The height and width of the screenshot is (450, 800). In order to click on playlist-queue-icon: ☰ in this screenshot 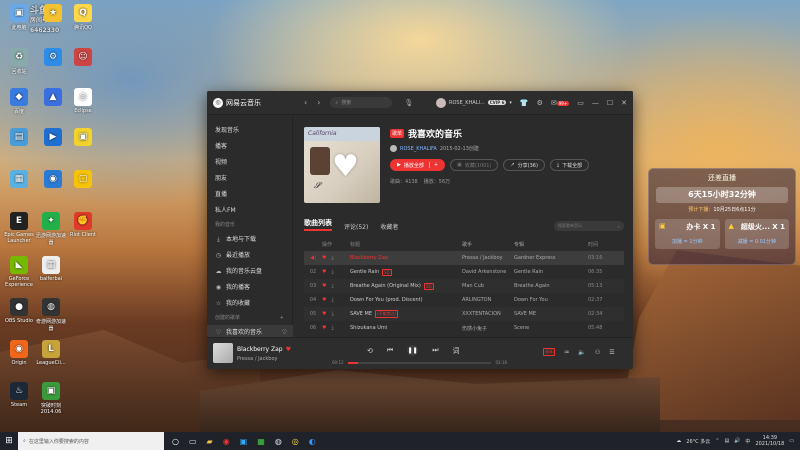, I will do `click(611, 352)`.